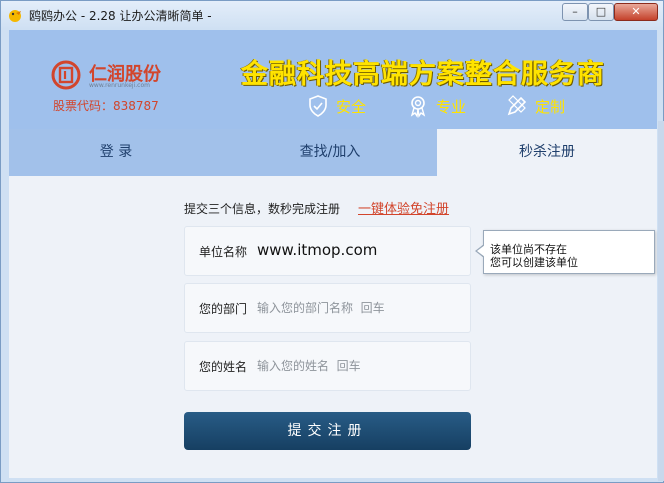  Describe the element at coordinates (547, 152) in the screenshot. I see `tab-quick-register: 秒杀注册` at that location.